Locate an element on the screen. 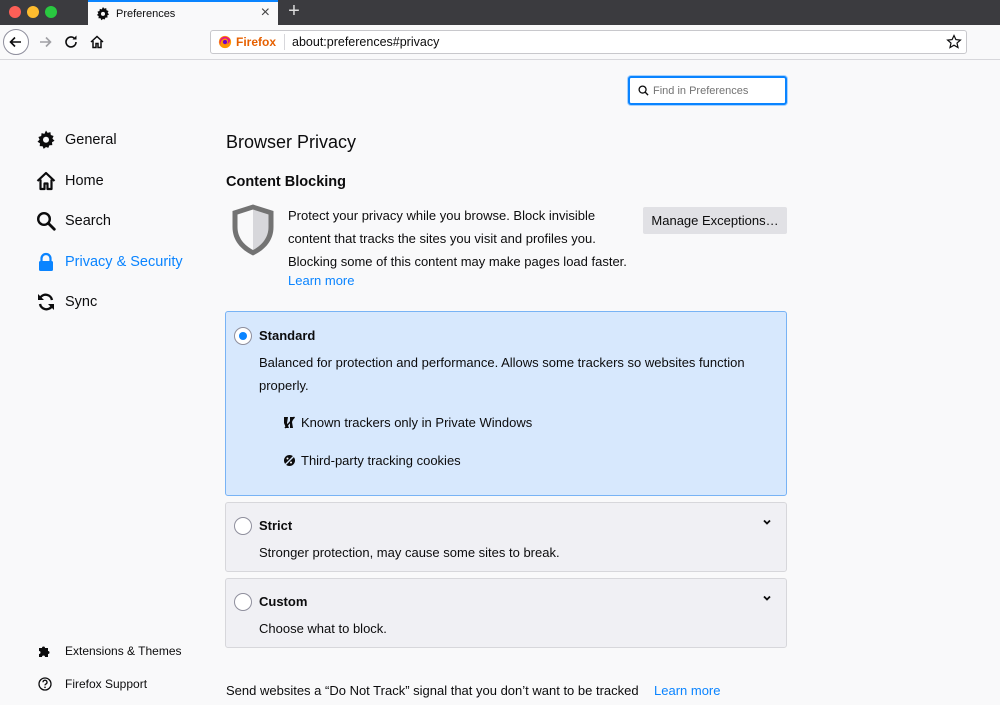 The image size is (1000, 705). tab-preferences: Preferences × is located at coordinates (183, 12).